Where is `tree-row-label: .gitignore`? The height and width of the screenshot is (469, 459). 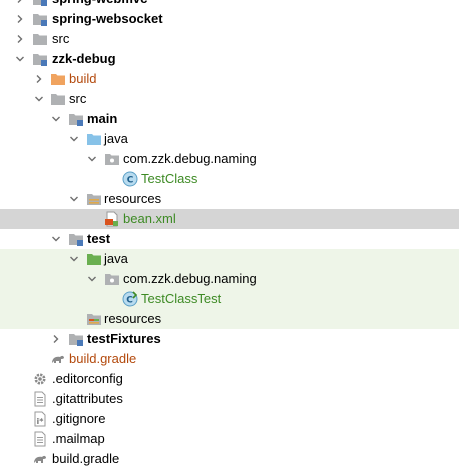
tree-row-label: .gitignore is located at coordinates (79, 418).